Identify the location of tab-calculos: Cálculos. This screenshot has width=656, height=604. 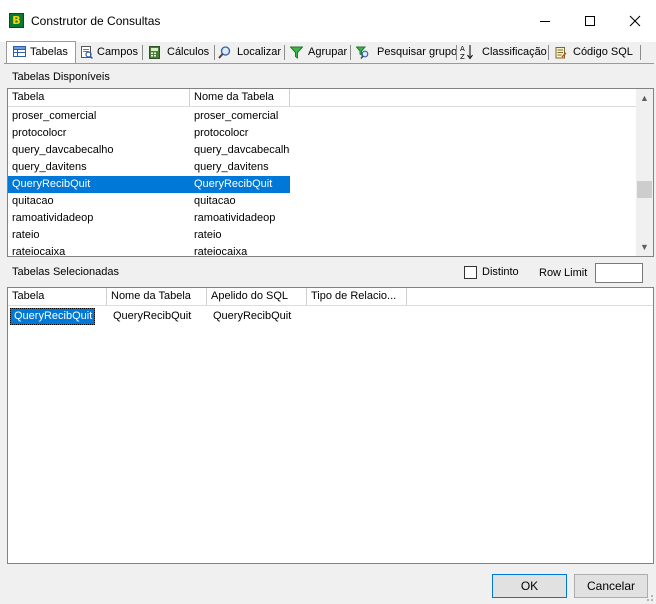
(181, 52).